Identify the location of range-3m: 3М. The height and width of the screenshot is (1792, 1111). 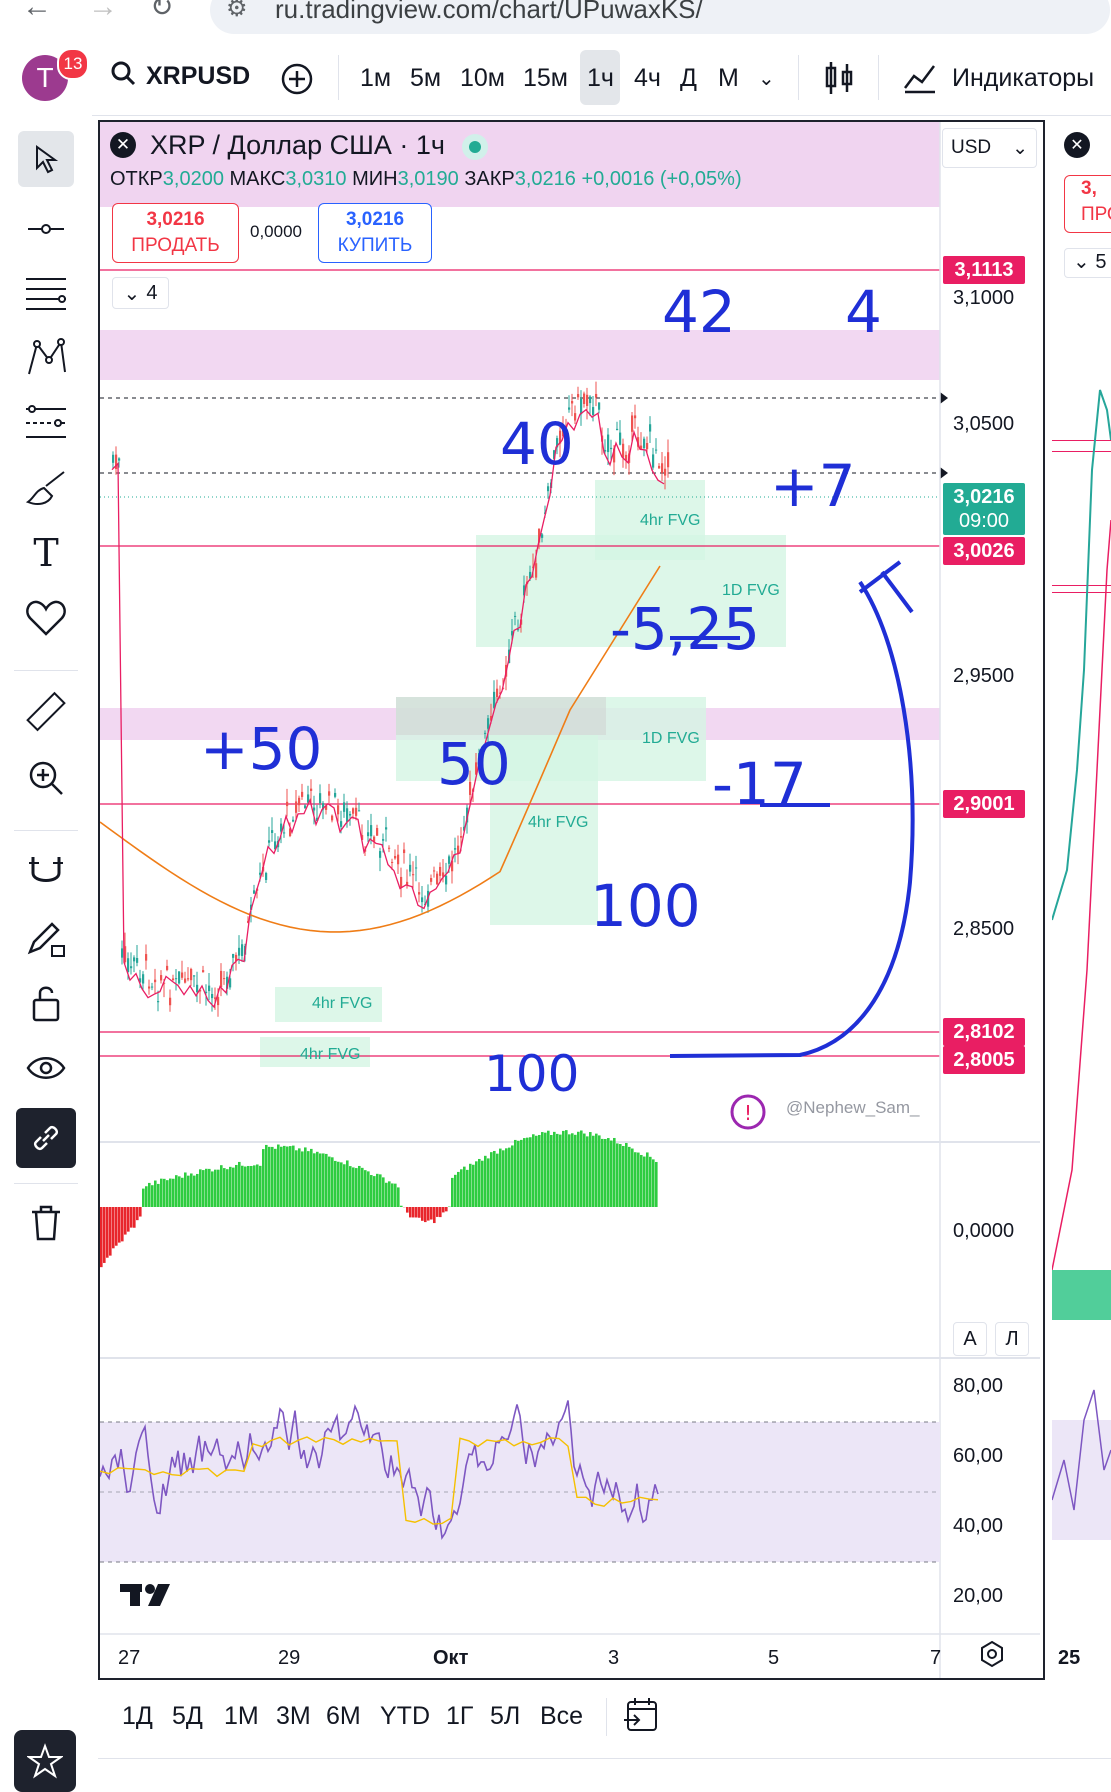
(293, 1716).